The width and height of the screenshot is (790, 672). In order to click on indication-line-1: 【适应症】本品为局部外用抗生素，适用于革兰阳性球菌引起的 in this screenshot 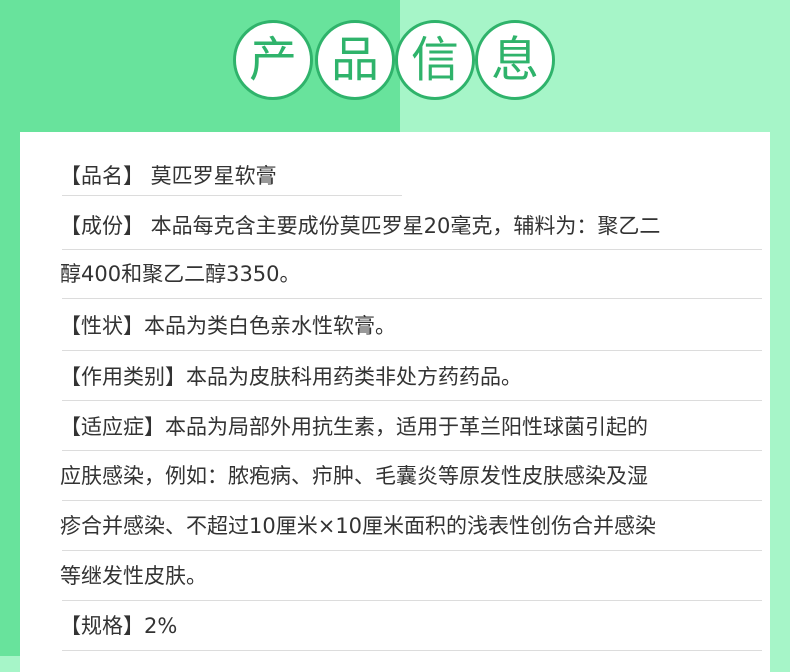, I will do `click(354, 427)`.